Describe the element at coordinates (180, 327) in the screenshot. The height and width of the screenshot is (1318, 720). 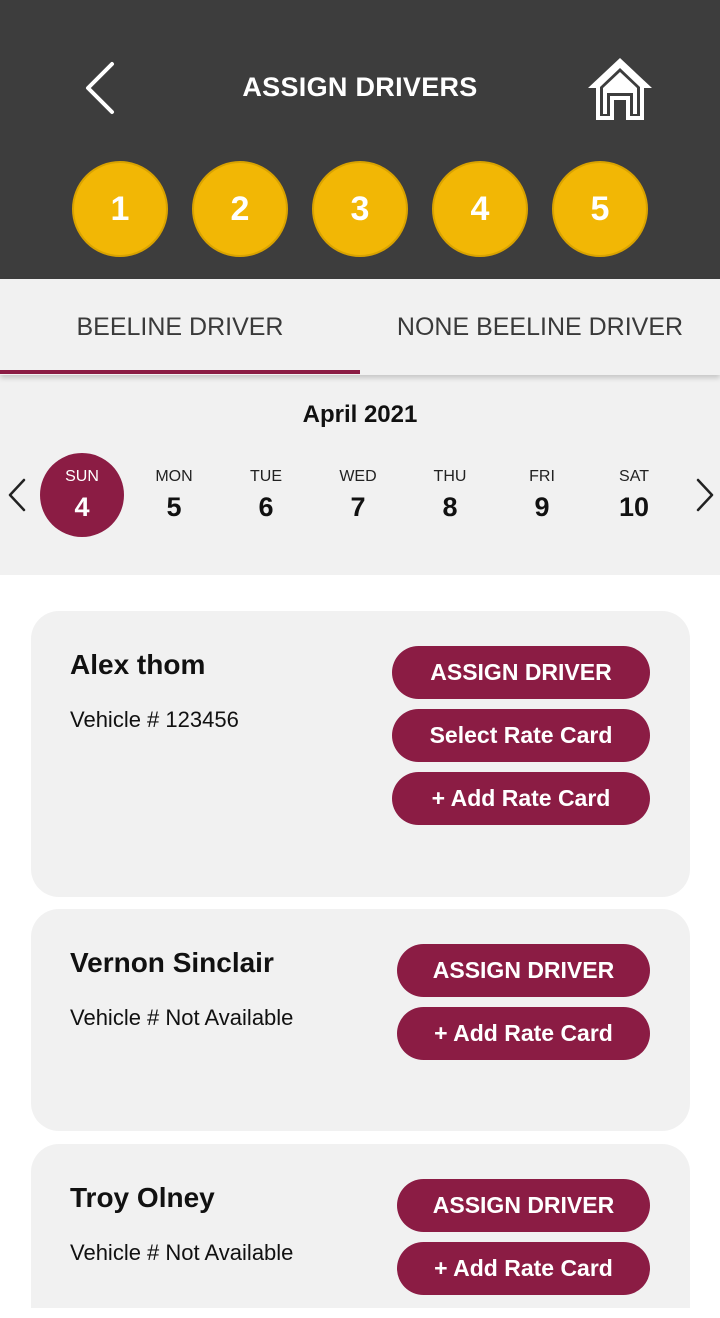
I see `tab-beeline-driver: BEELINE DRIVER` at that location.